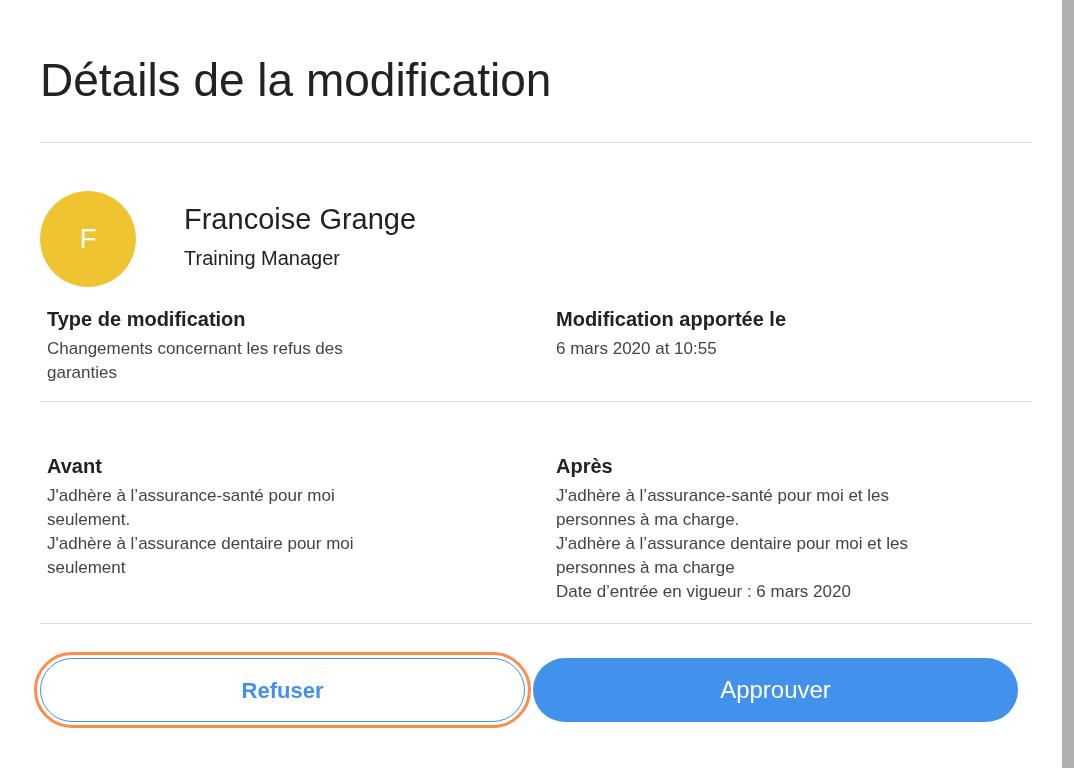  Describe the element at coordinates (775, 690) in the screenshot. I see `approve-button: Approuver` at that location.